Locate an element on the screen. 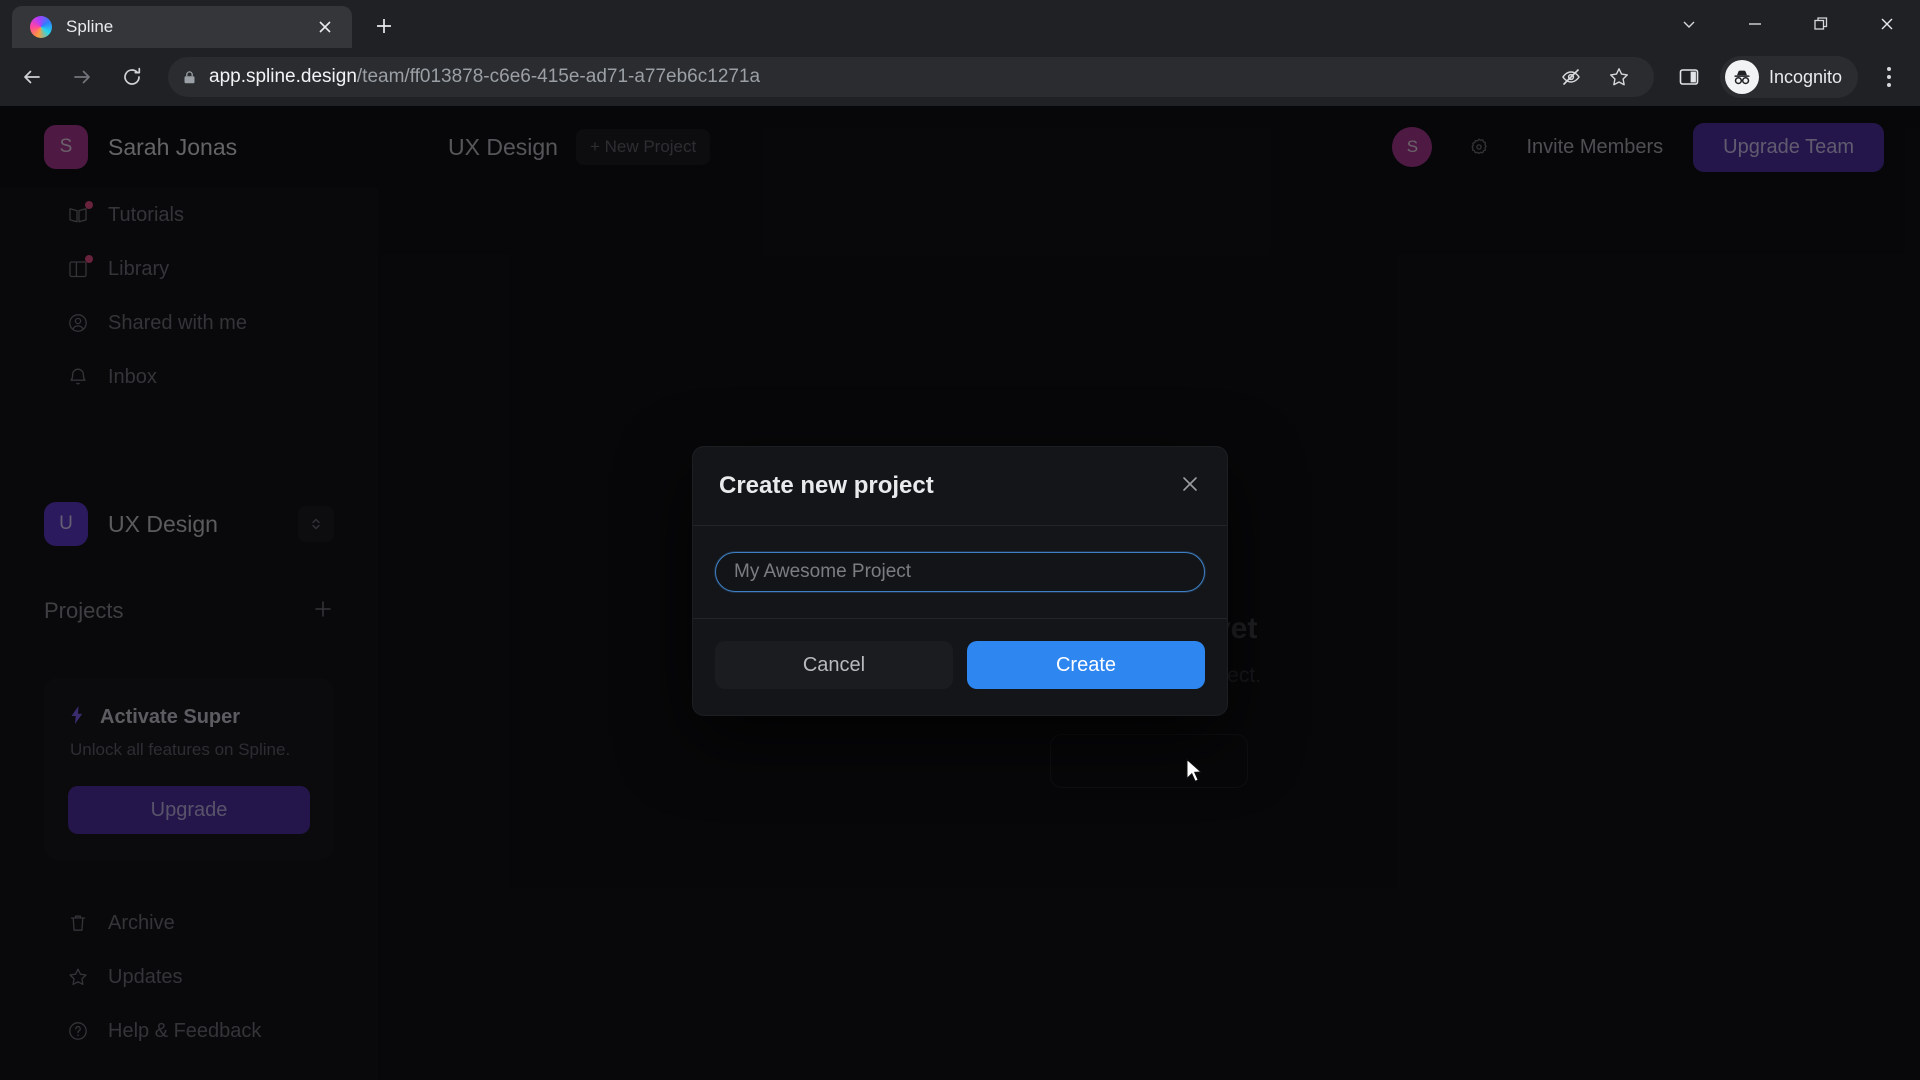 The image size is (1920, 1080). side-panel-icon is located at coordinates (1689, 77).